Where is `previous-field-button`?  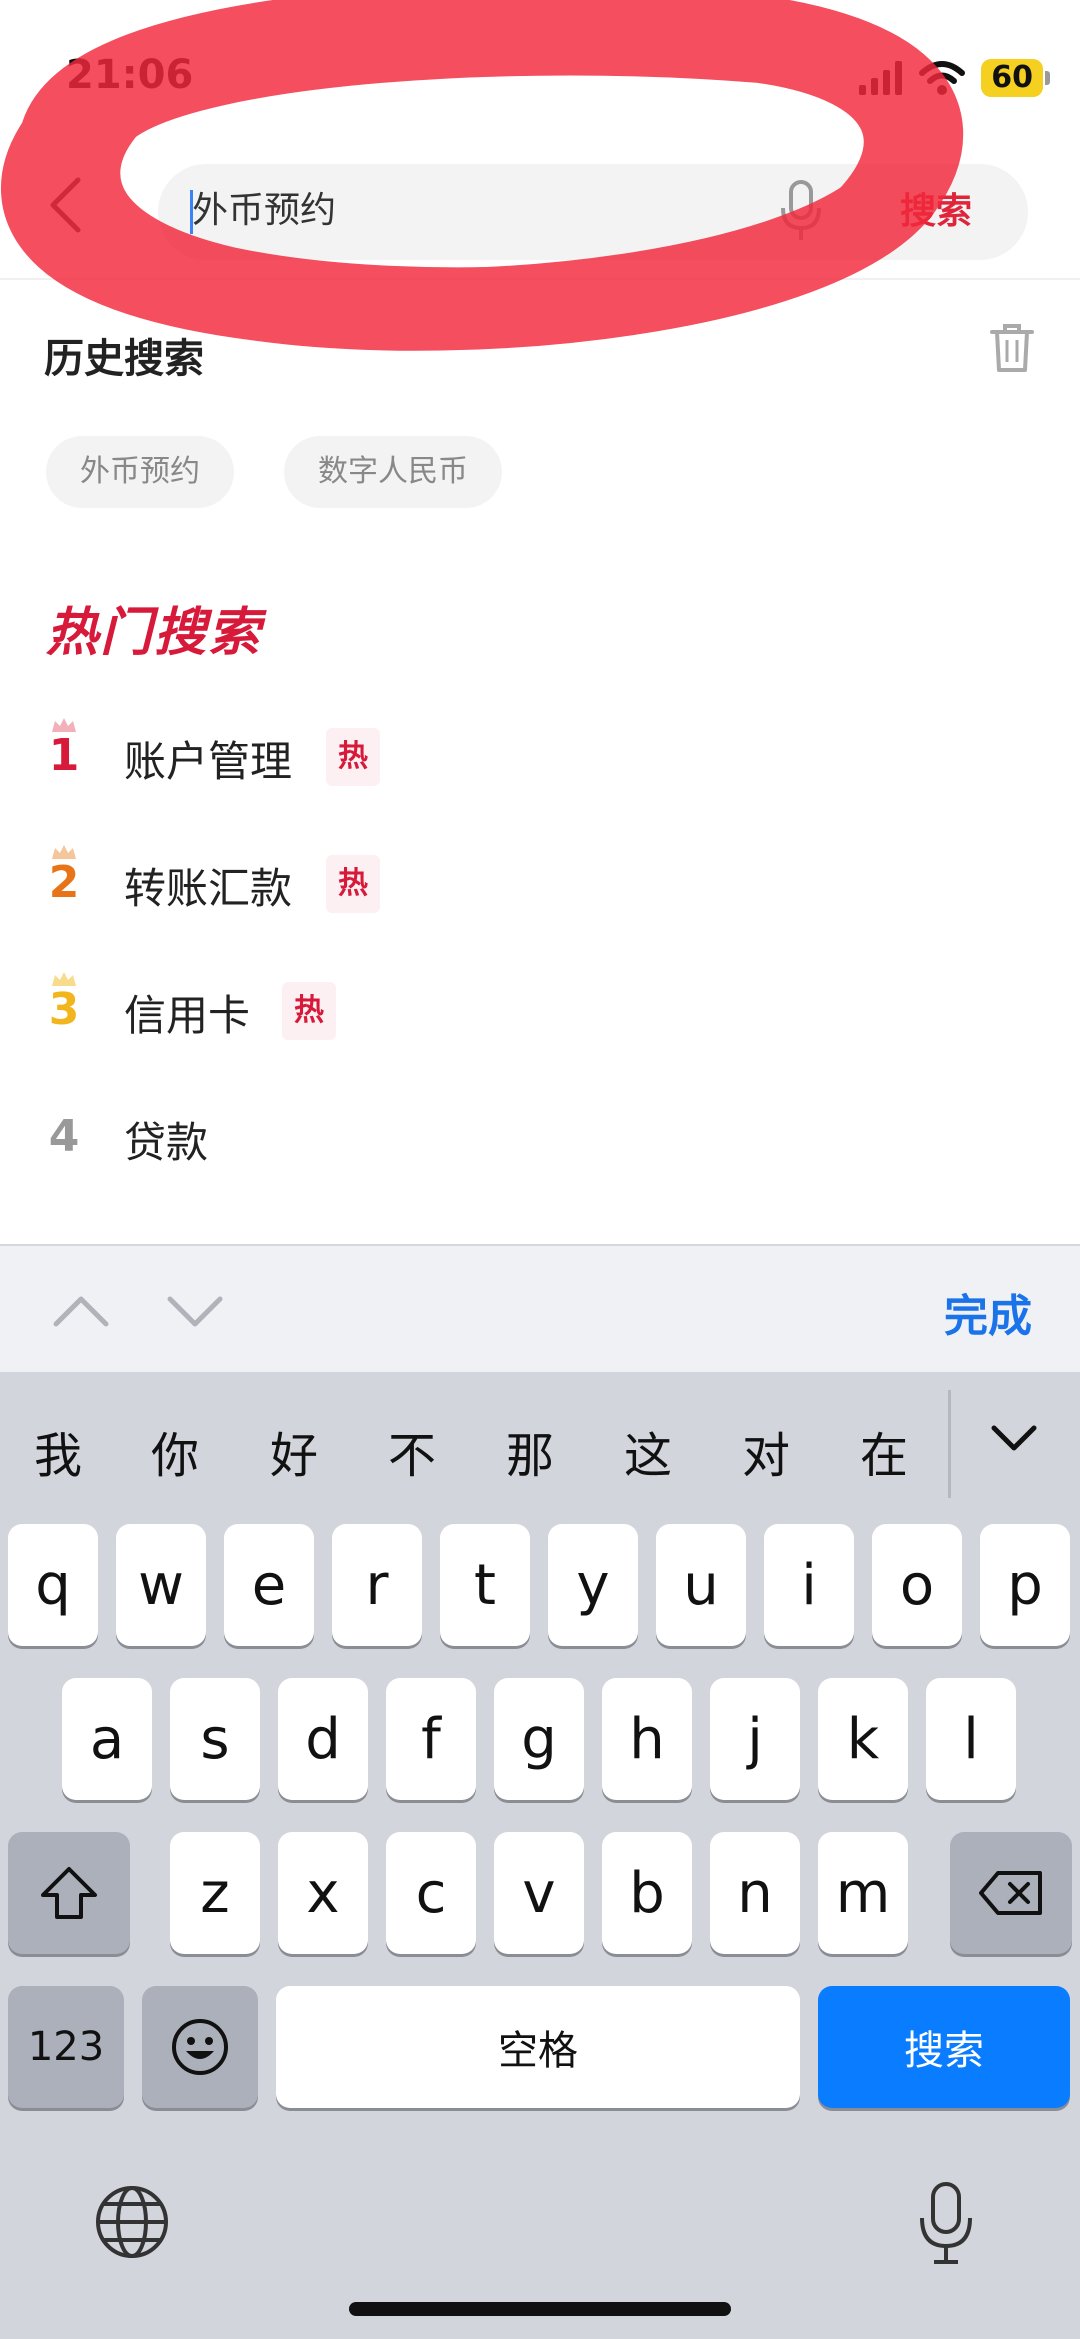 previous-field-button is located at coordinates (81, 1311).